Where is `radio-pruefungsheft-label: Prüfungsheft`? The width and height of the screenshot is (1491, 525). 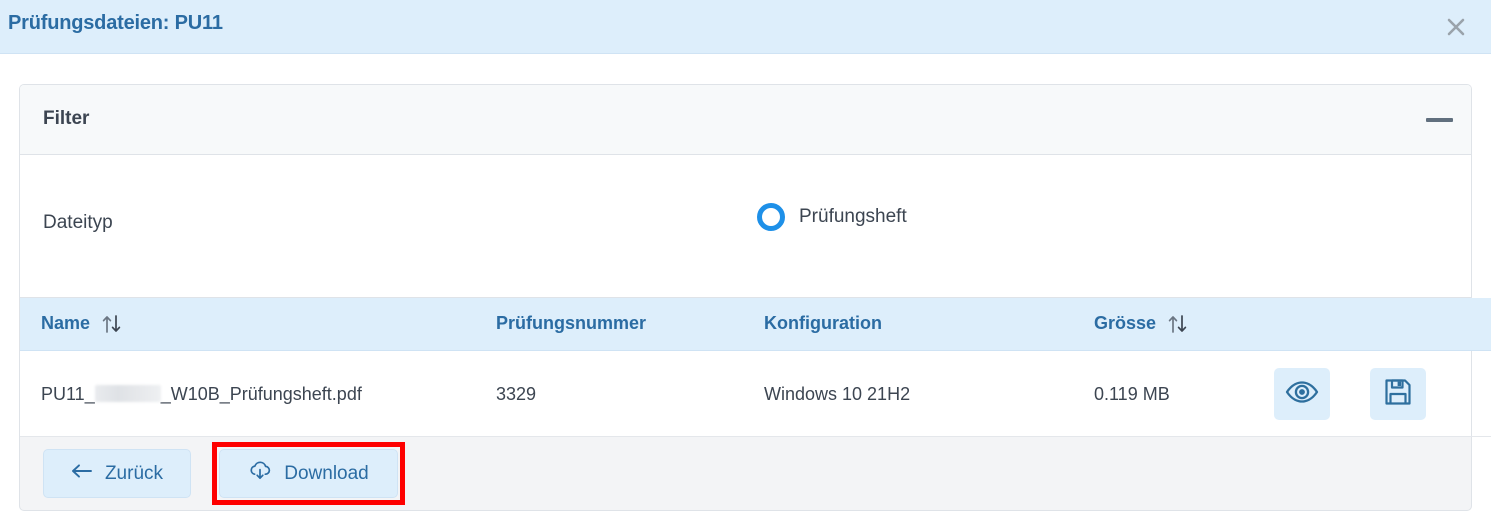
radio-pruefungsheft-label: Prüfungsheft is located at coordinates (853, 216).